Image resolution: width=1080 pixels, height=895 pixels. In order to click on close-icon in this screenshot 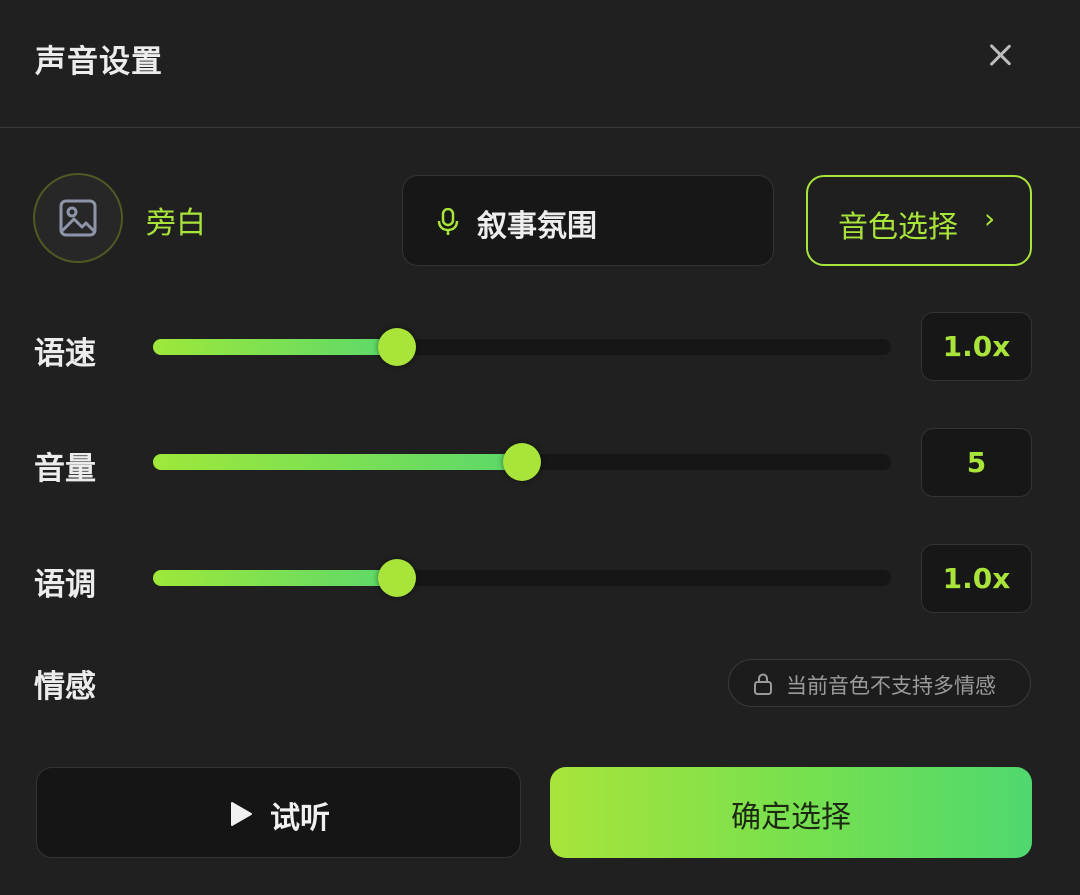, I will do `click(1000, 55)`.